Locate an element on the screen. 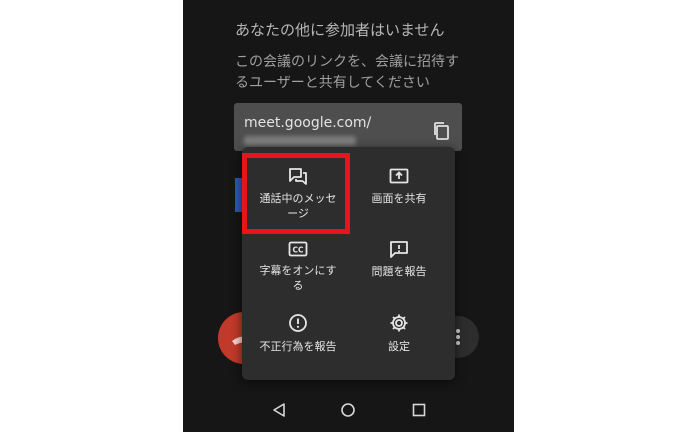 Image resolution: width=700 pixels, height=432 pixels. menu-item-label: 字幕をオンにする is located at coordinates (298, 278).